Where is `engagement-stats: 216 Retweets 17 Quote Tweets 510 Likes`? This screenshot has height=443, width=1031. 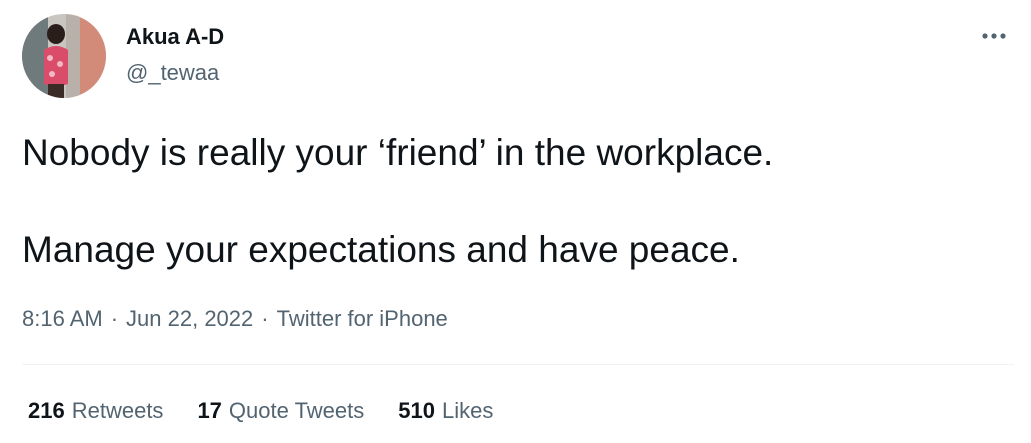 engagement-stats: 216 Retweets 17 Quote Tweets 510 Likes is located at coordinates (260, 411).